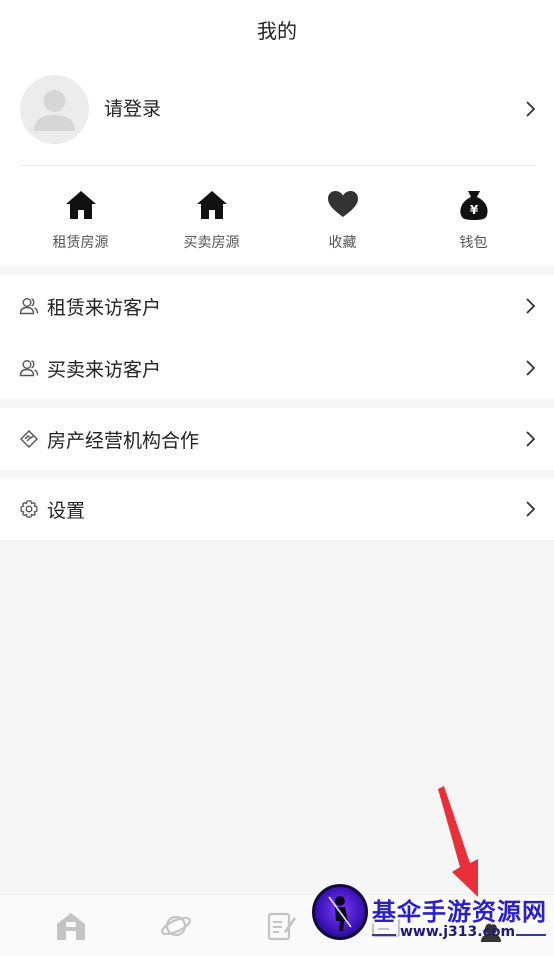 The width and height of the screenshot is (554, 956). What do you see at coordinates (123, 440) in the screenshot?
I see `menu-item-label: 房产经营机构合作` at bounding box center [123, 440].